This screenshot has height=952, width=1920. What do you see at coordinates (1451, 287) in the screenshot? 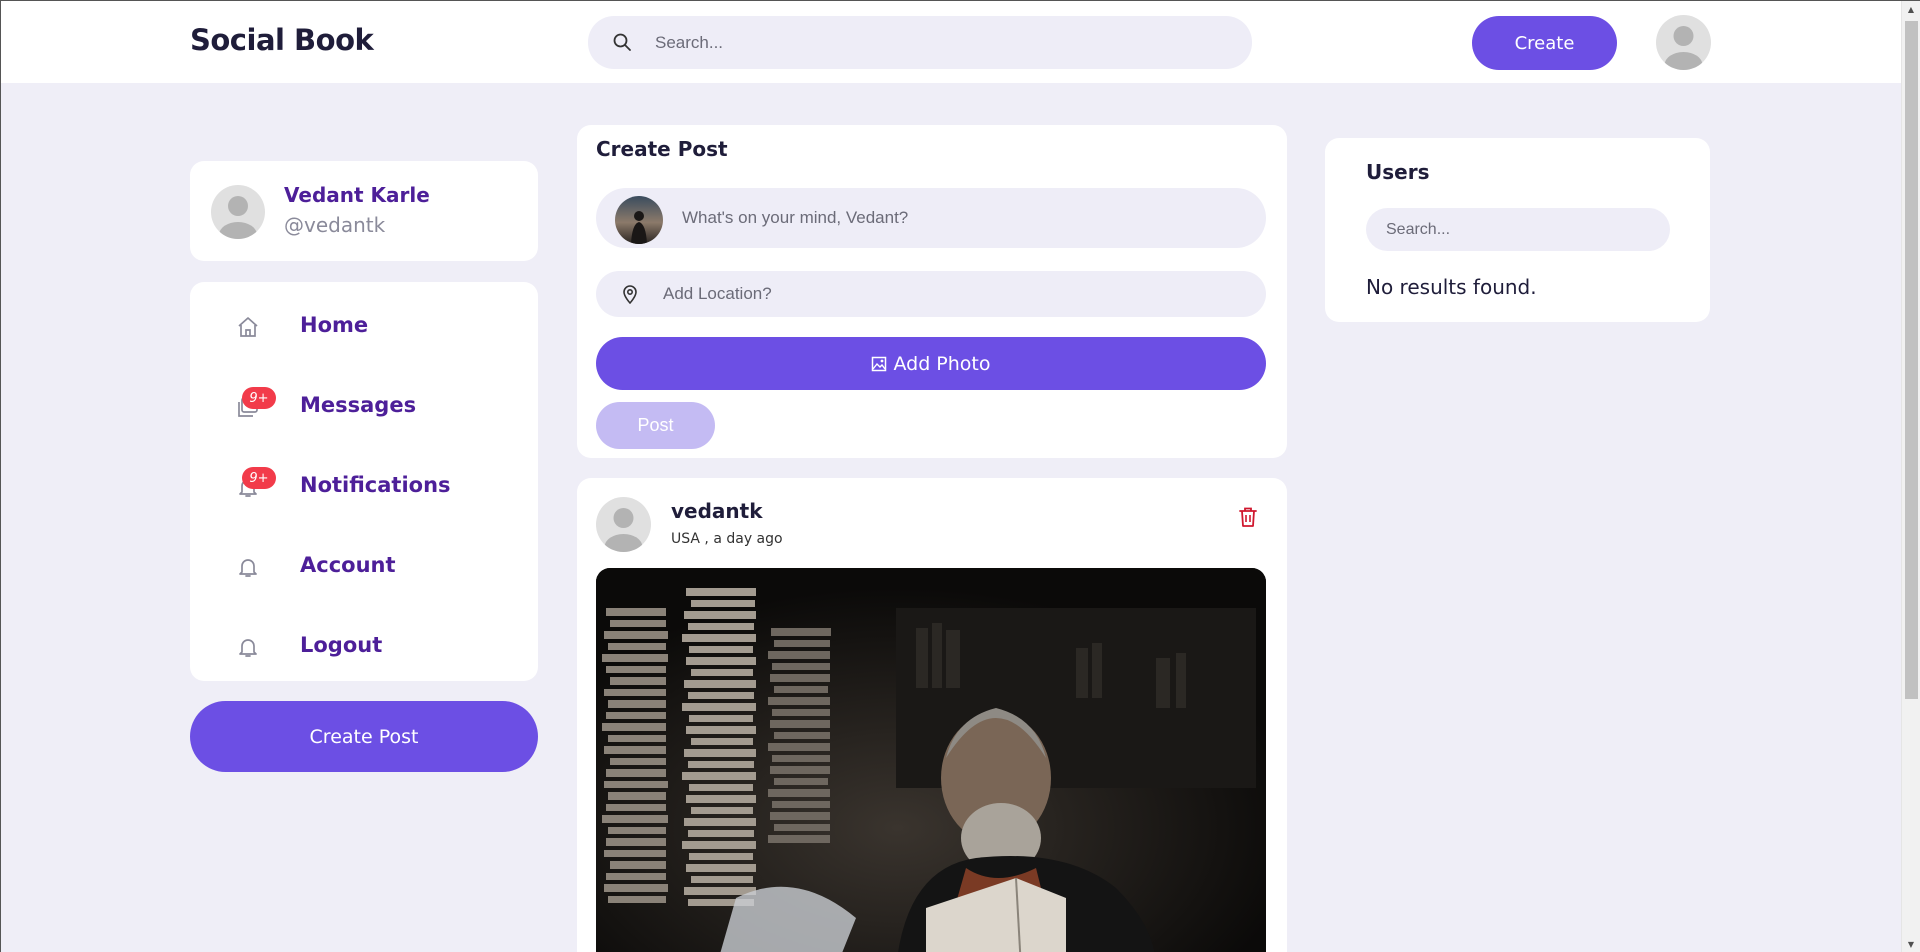
I see `users-empty-message: No results found.` at bounding box center [1451, 287].